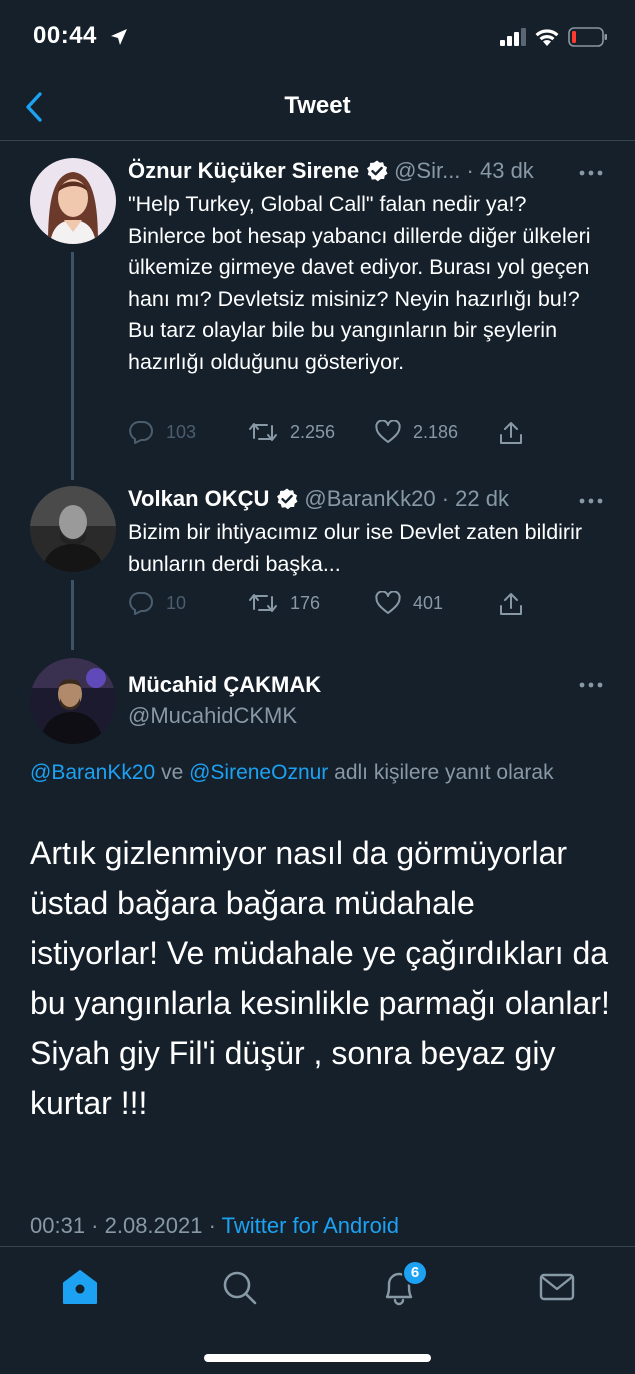 The height and width of the screenshot is (1374, 635). What do you see at coordinates (557, 1287) in the screenshot?
I see `messages-envelope-icon` at bounding box center [557, 1287].